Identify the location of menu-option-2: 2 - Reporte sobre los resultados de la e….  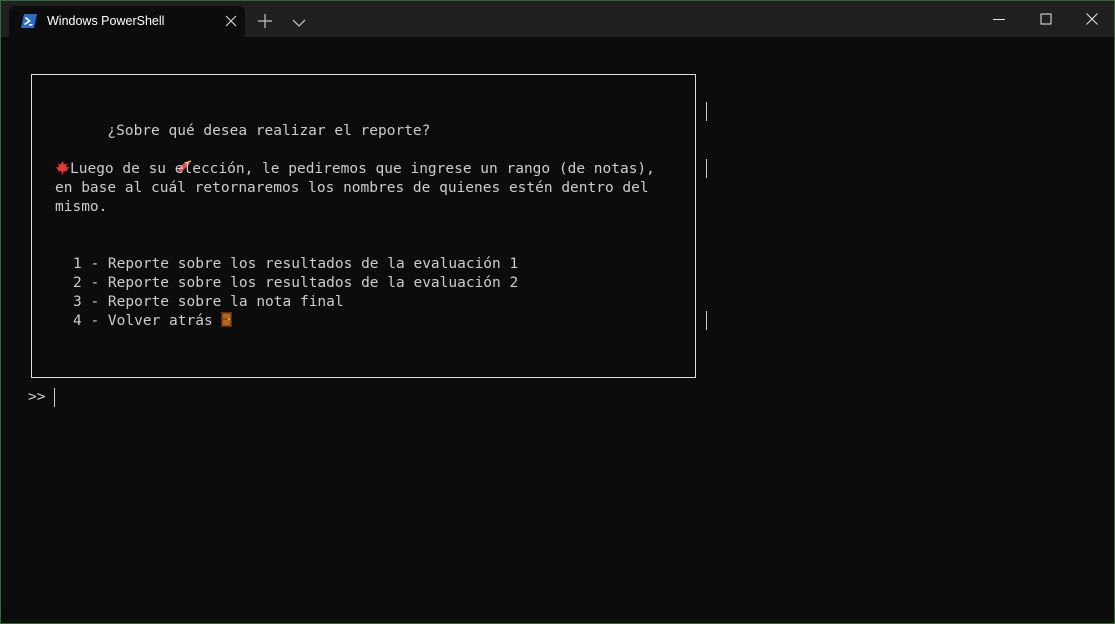
(296, 283).